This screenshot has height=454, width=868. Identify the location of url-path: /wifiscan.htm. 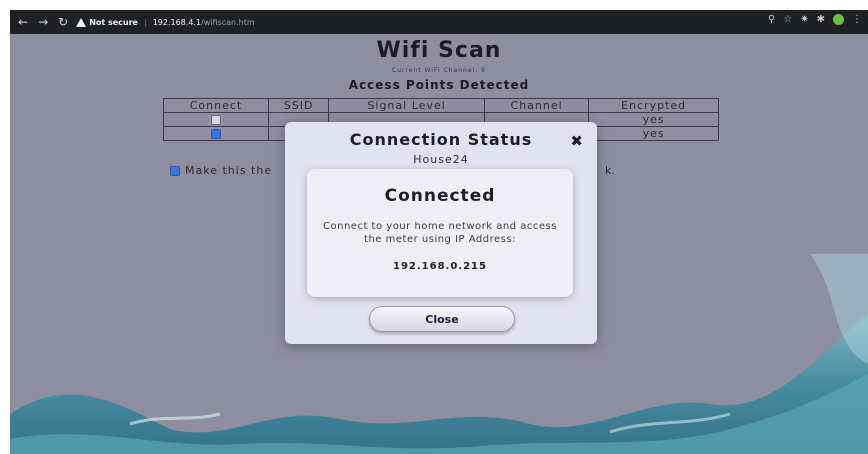
(228, 22).